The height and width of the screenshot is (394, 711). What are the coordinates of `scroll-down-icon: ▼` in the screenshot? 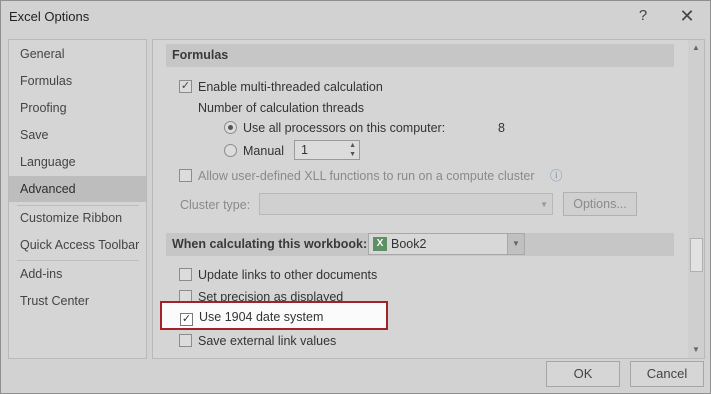 It's located at (696, 350).